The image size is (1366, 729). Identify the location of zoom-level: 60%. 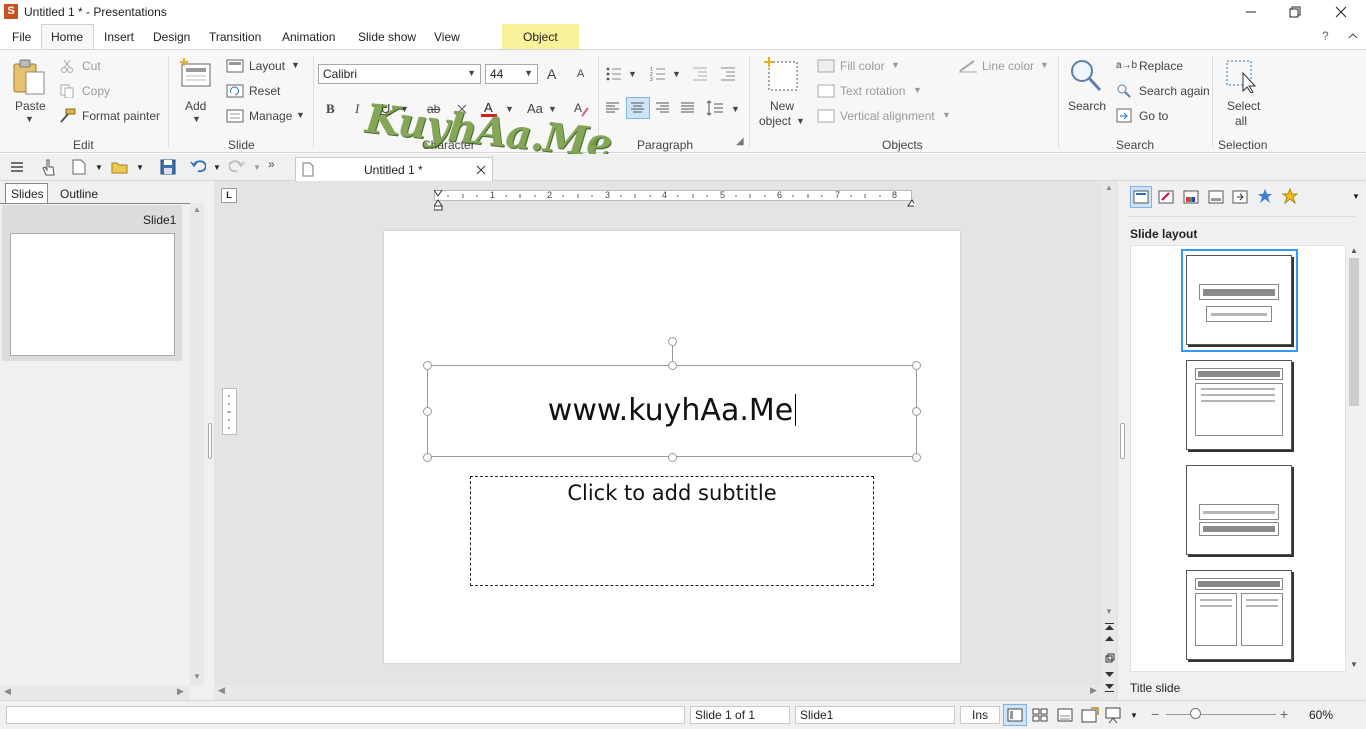
(1321, 715).